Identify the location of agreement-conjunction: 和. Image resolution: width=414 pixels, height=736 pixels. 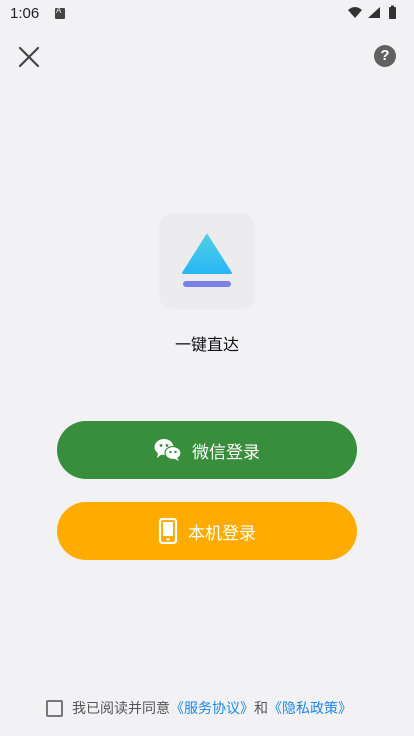
(261, 709).